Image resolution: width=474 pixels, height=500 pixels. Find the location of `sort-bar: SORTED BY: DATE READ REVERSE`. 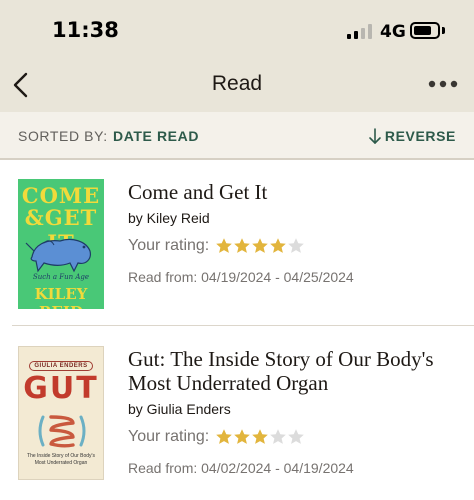

sort-bar: SORTED BY: DATE READ REVERSE is located at coordinates (237, 136).